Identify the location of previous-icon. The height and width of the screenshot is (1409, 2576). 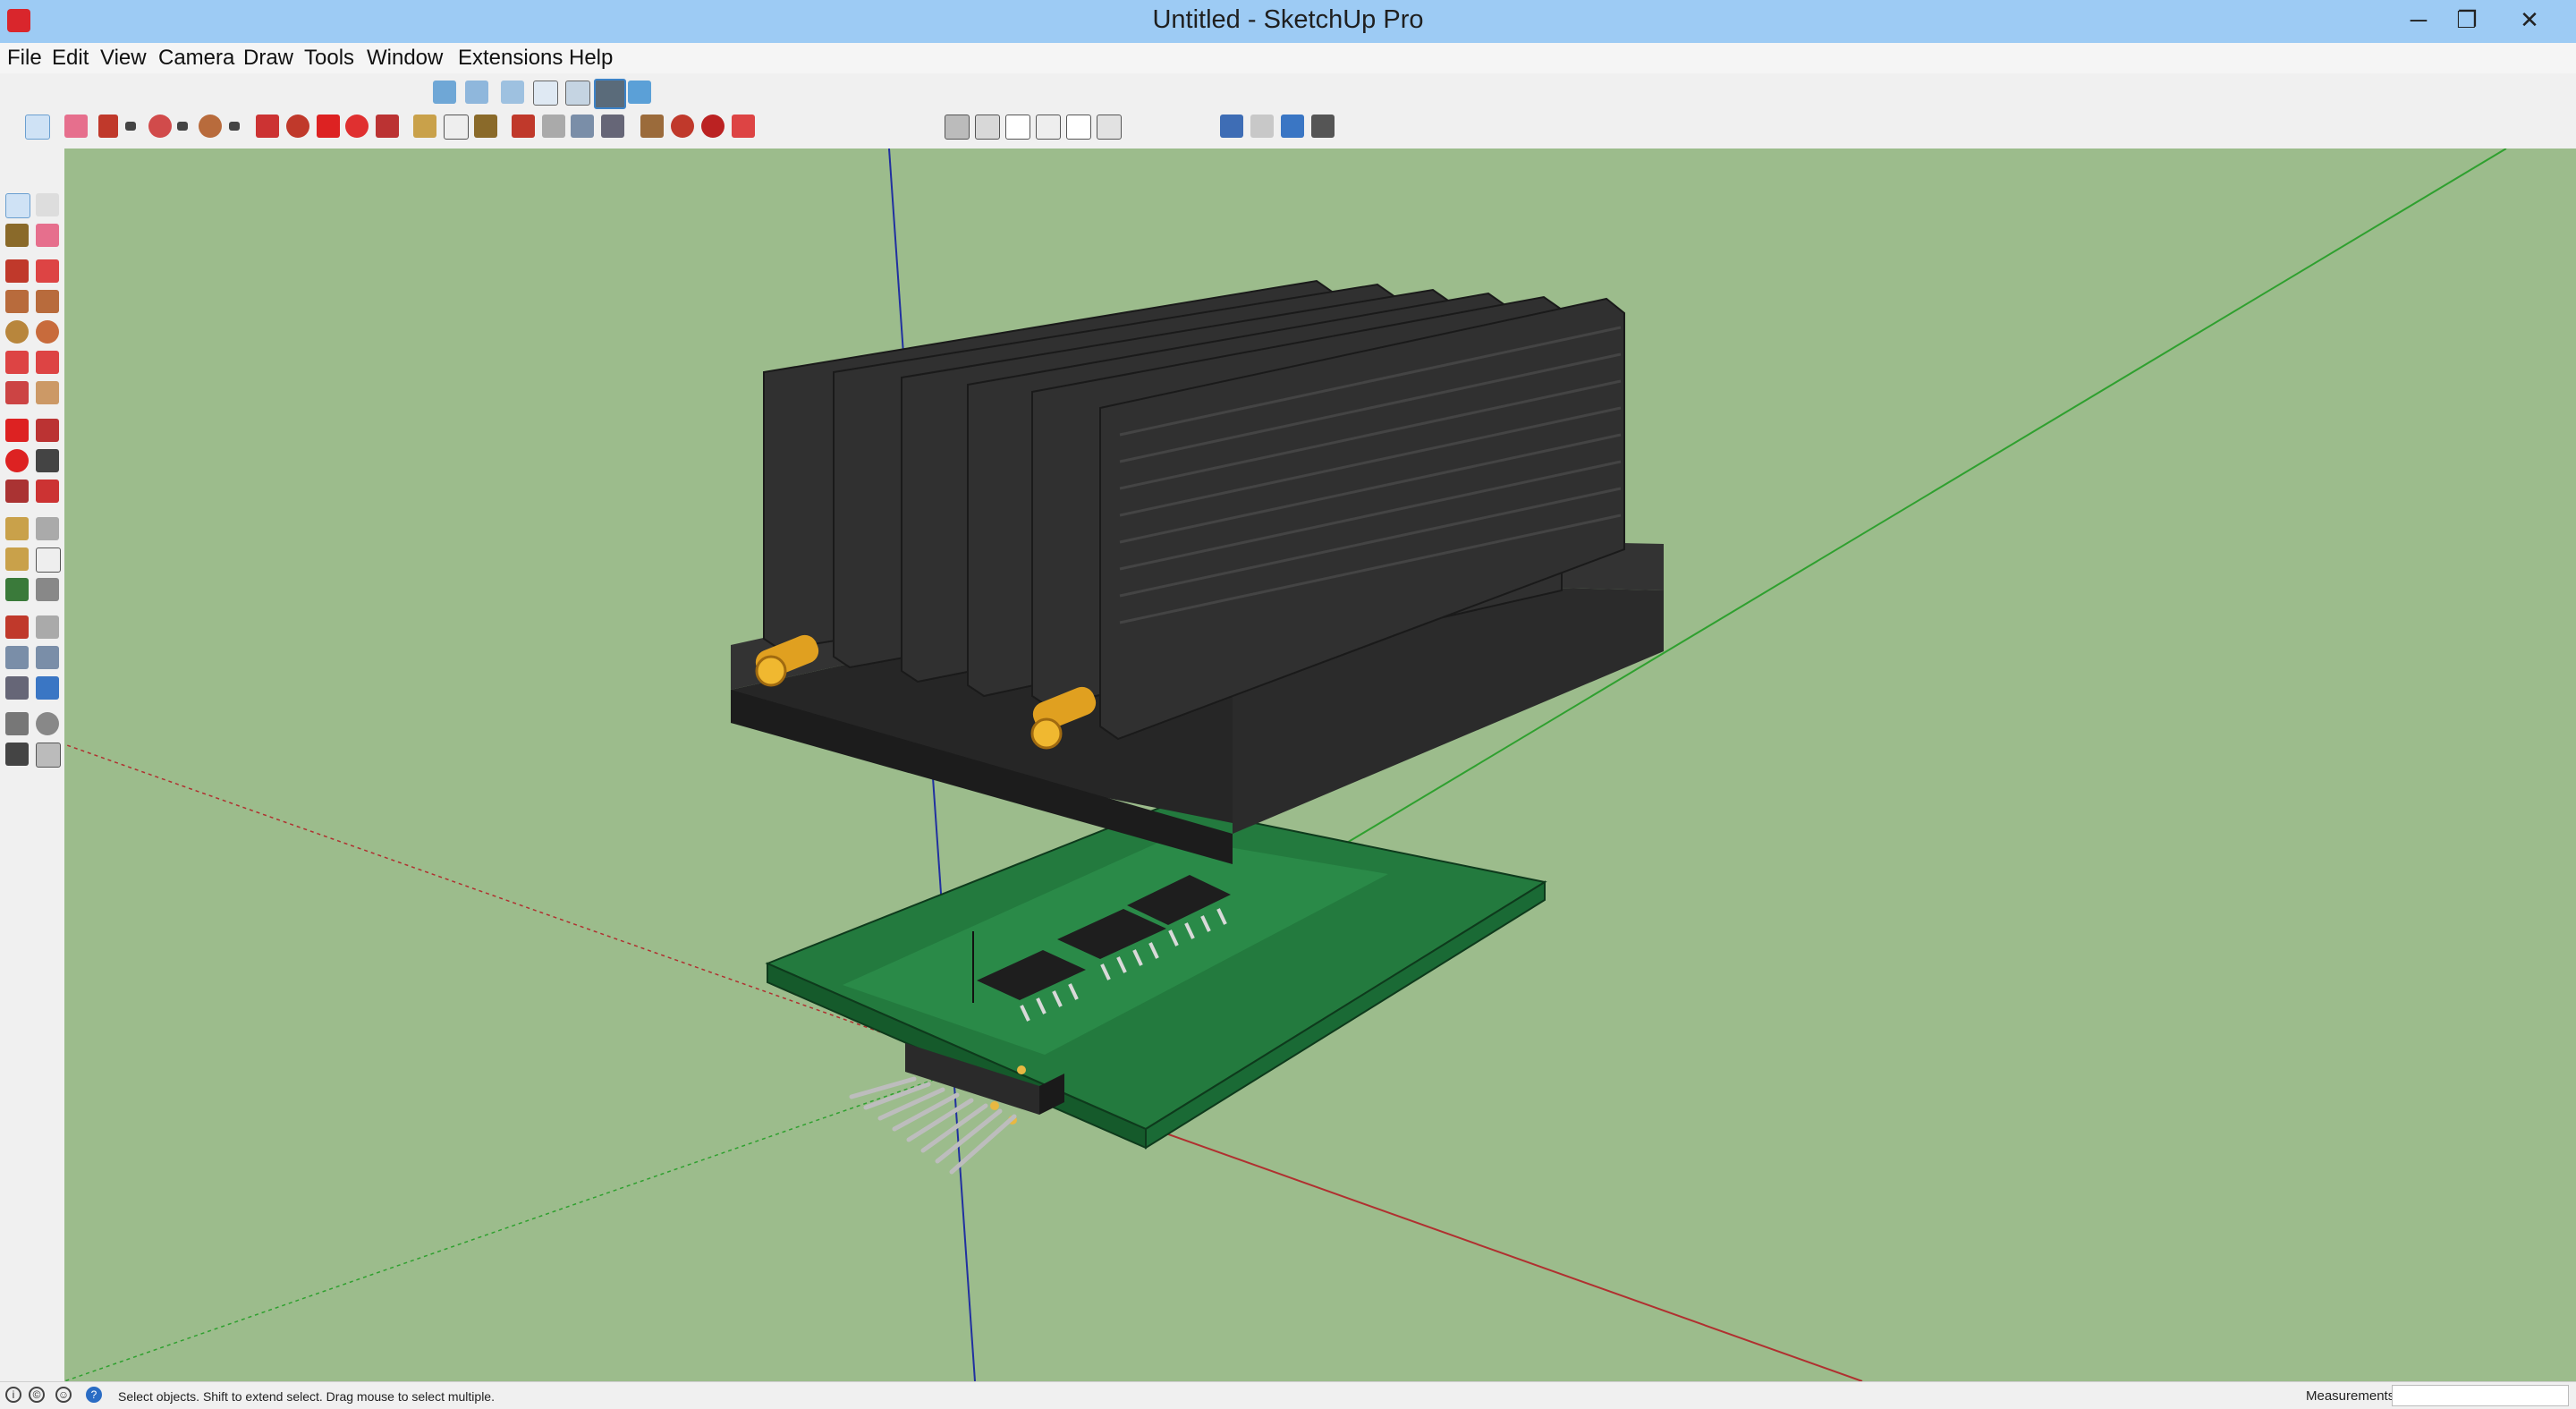
(47, 688).